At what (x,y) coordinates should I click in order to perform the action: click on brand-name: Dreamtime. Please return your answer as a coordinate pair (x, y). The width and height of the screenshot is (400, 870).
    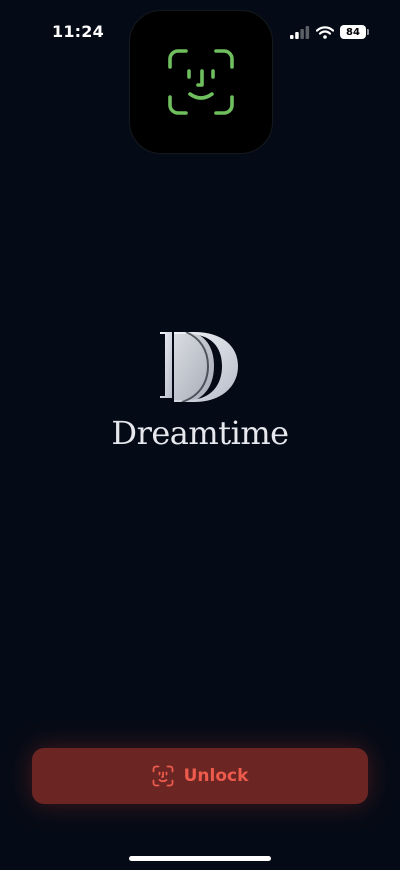
    Looking at the image, I should click on (200, 433).